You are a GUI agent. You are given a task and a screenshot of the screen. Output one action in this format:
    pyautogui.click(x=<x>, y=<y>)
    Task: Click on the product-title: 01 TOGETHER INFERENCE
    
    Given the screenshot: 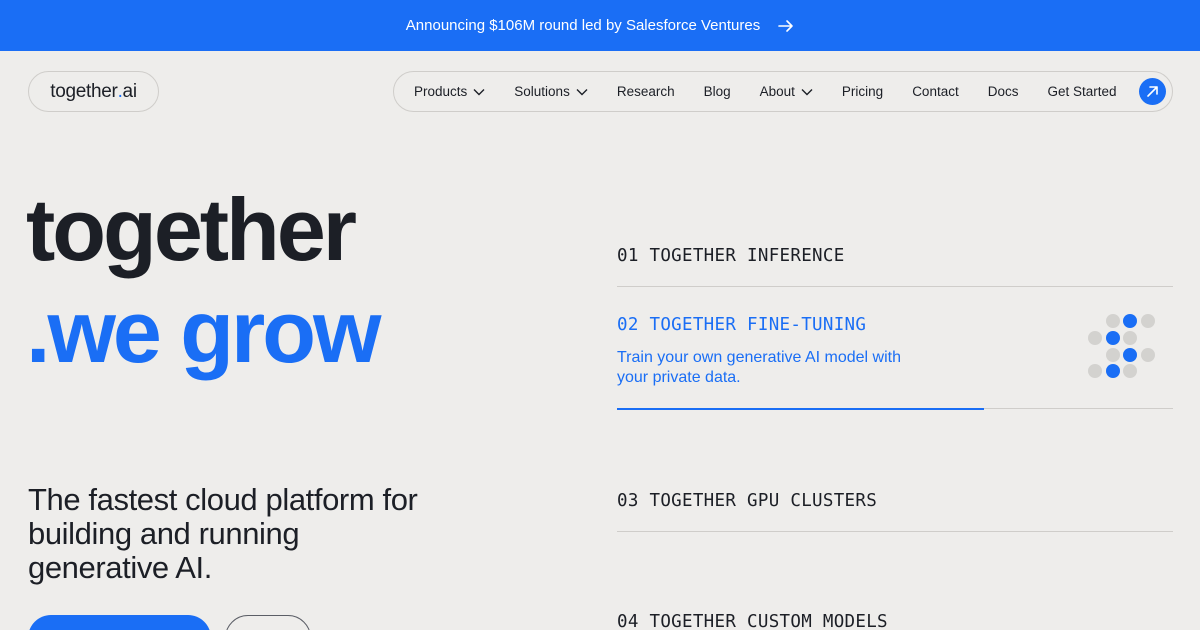 What is the action you would take?
    pyautogui.click(x=731, y=256)
    